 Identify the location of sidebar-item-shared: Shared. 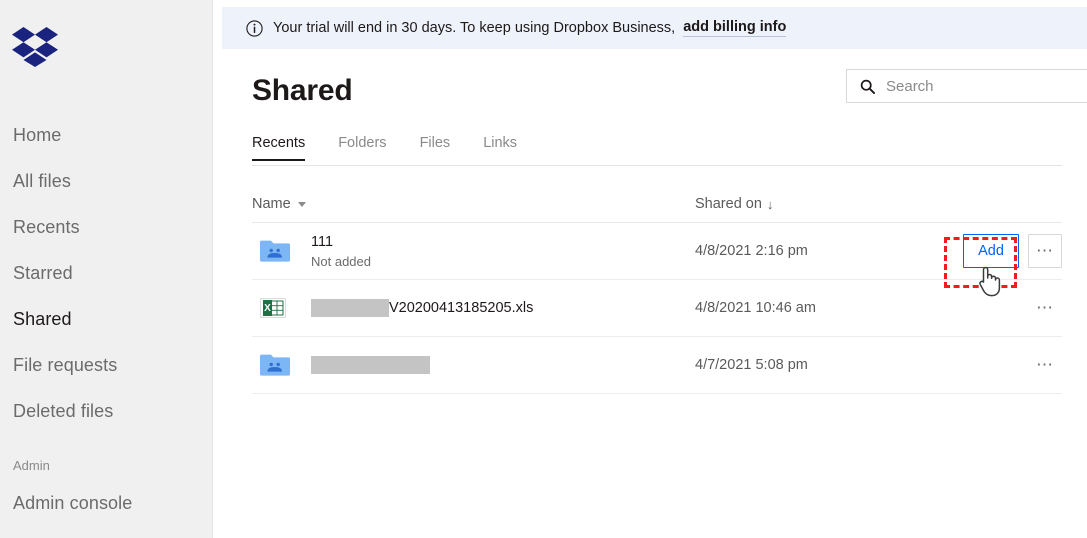
(106, 319).